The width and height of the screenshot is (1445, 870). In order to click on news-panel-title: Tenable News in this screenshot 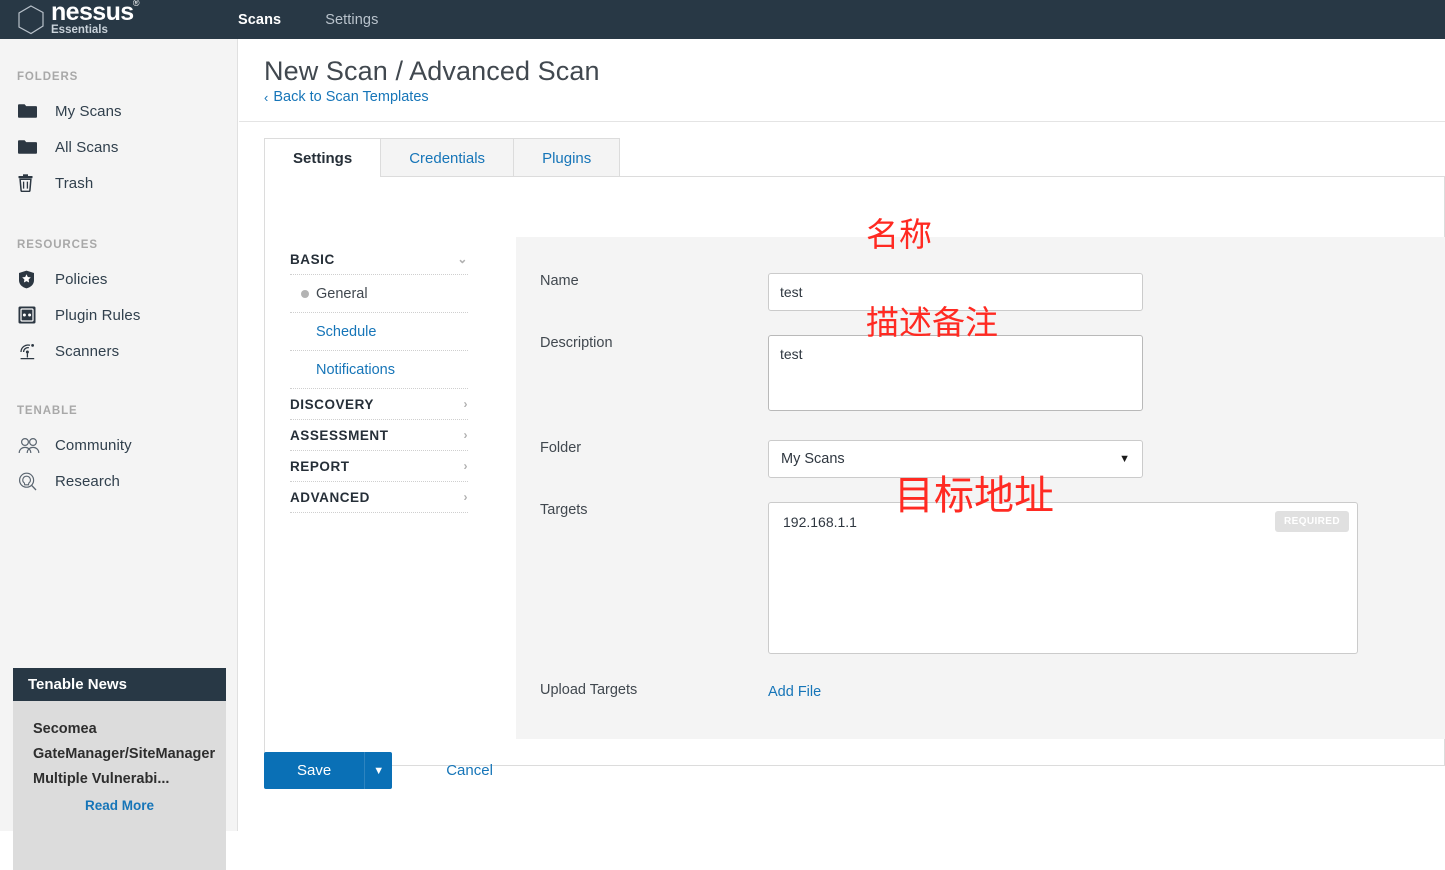, I will do `click(119, 684)`.